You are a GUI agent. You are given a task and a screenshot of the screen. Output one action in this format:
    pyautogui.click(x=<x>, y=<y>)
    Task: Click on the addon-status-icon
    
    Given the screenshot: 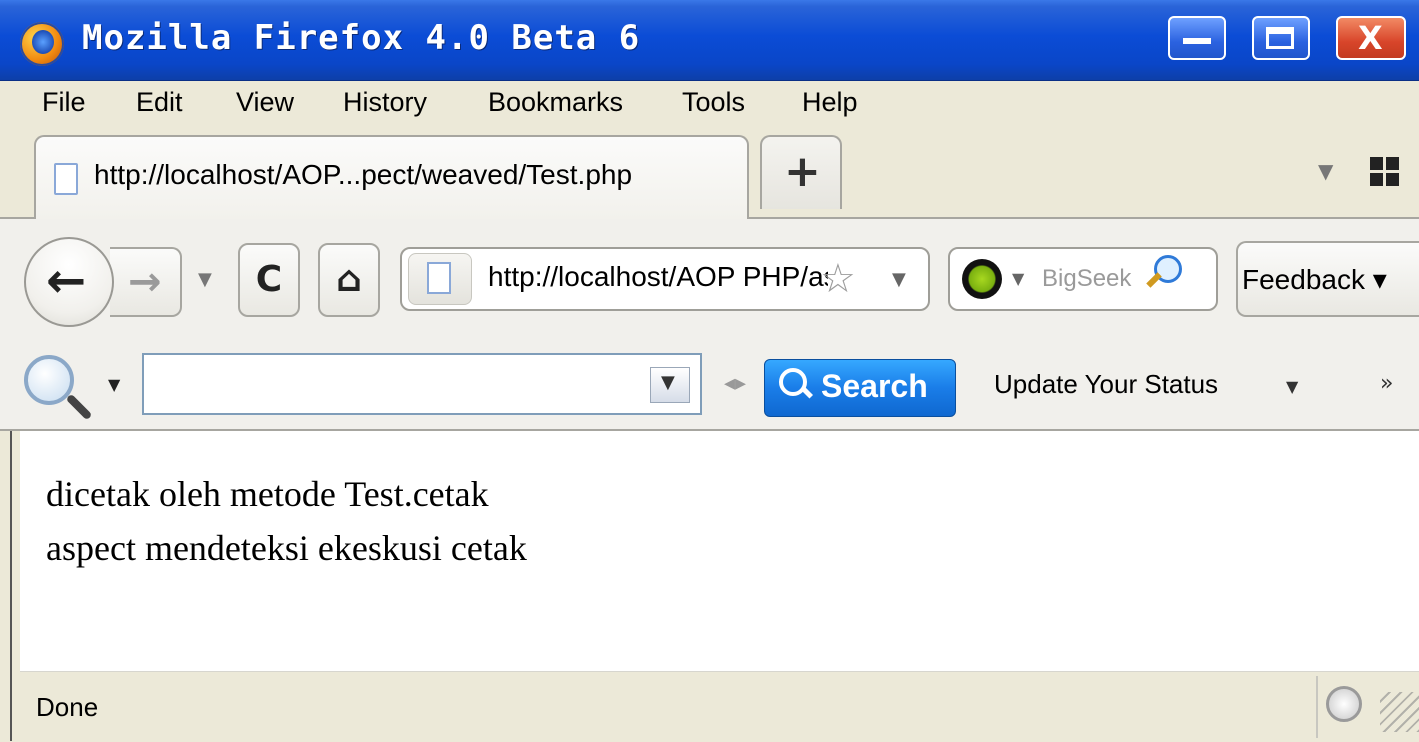 What is the action you would take?
    pyautogui.click(x=1344, y=704)
    